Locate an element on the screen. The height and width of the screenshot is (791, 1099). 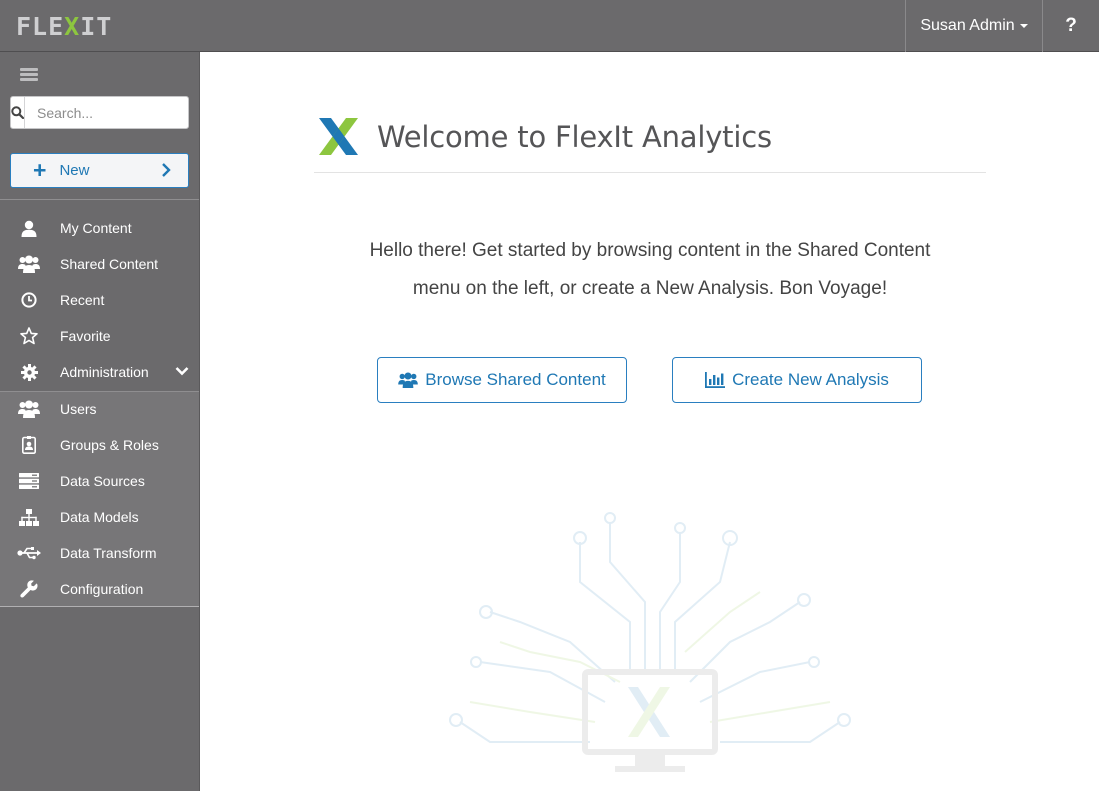
flexit-x-logo-icon is located at coordinates (338, 136).